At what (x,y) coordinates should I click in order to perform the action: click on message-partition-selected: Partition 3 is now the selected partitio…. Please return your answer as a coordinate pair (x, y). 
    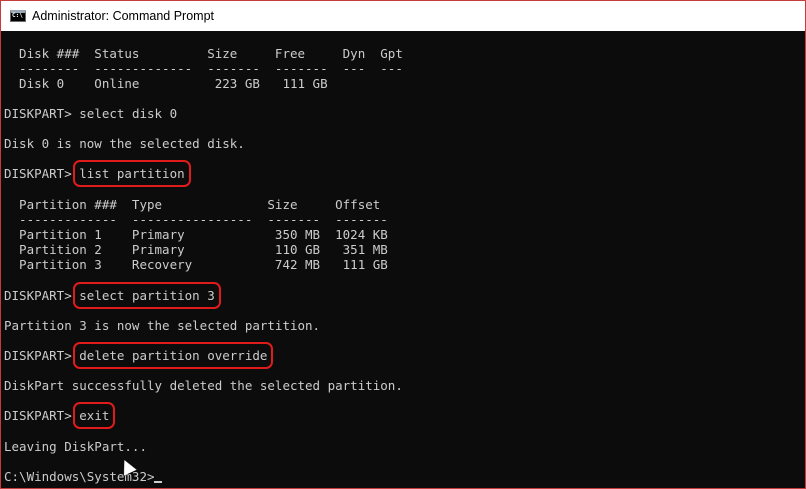
    Looking at the image, I should click on (162, 325).